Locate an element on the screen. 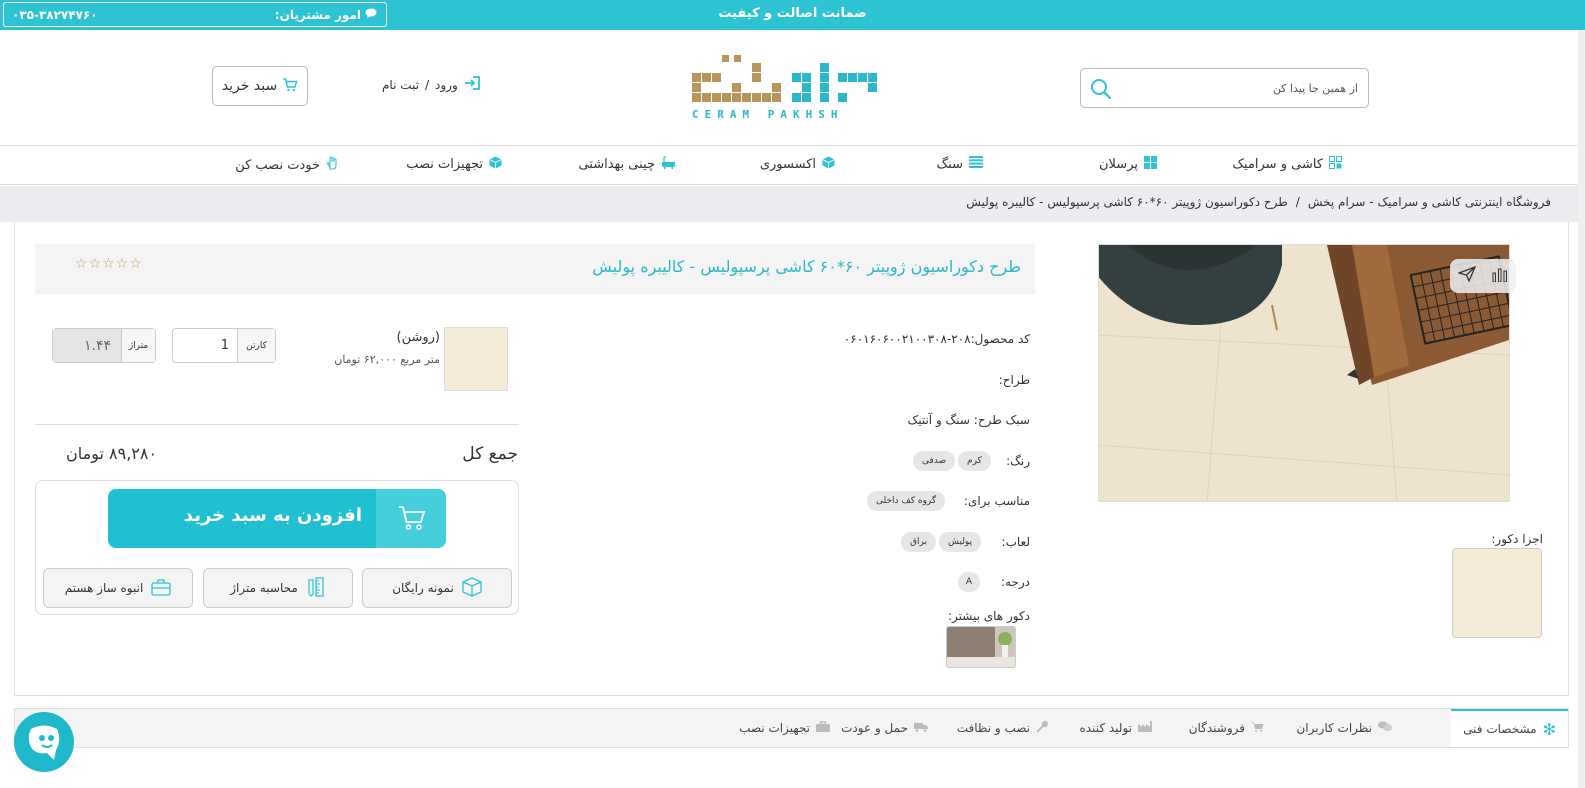  logo: CERAM PAKHSH is located at coordinates (790, 88).